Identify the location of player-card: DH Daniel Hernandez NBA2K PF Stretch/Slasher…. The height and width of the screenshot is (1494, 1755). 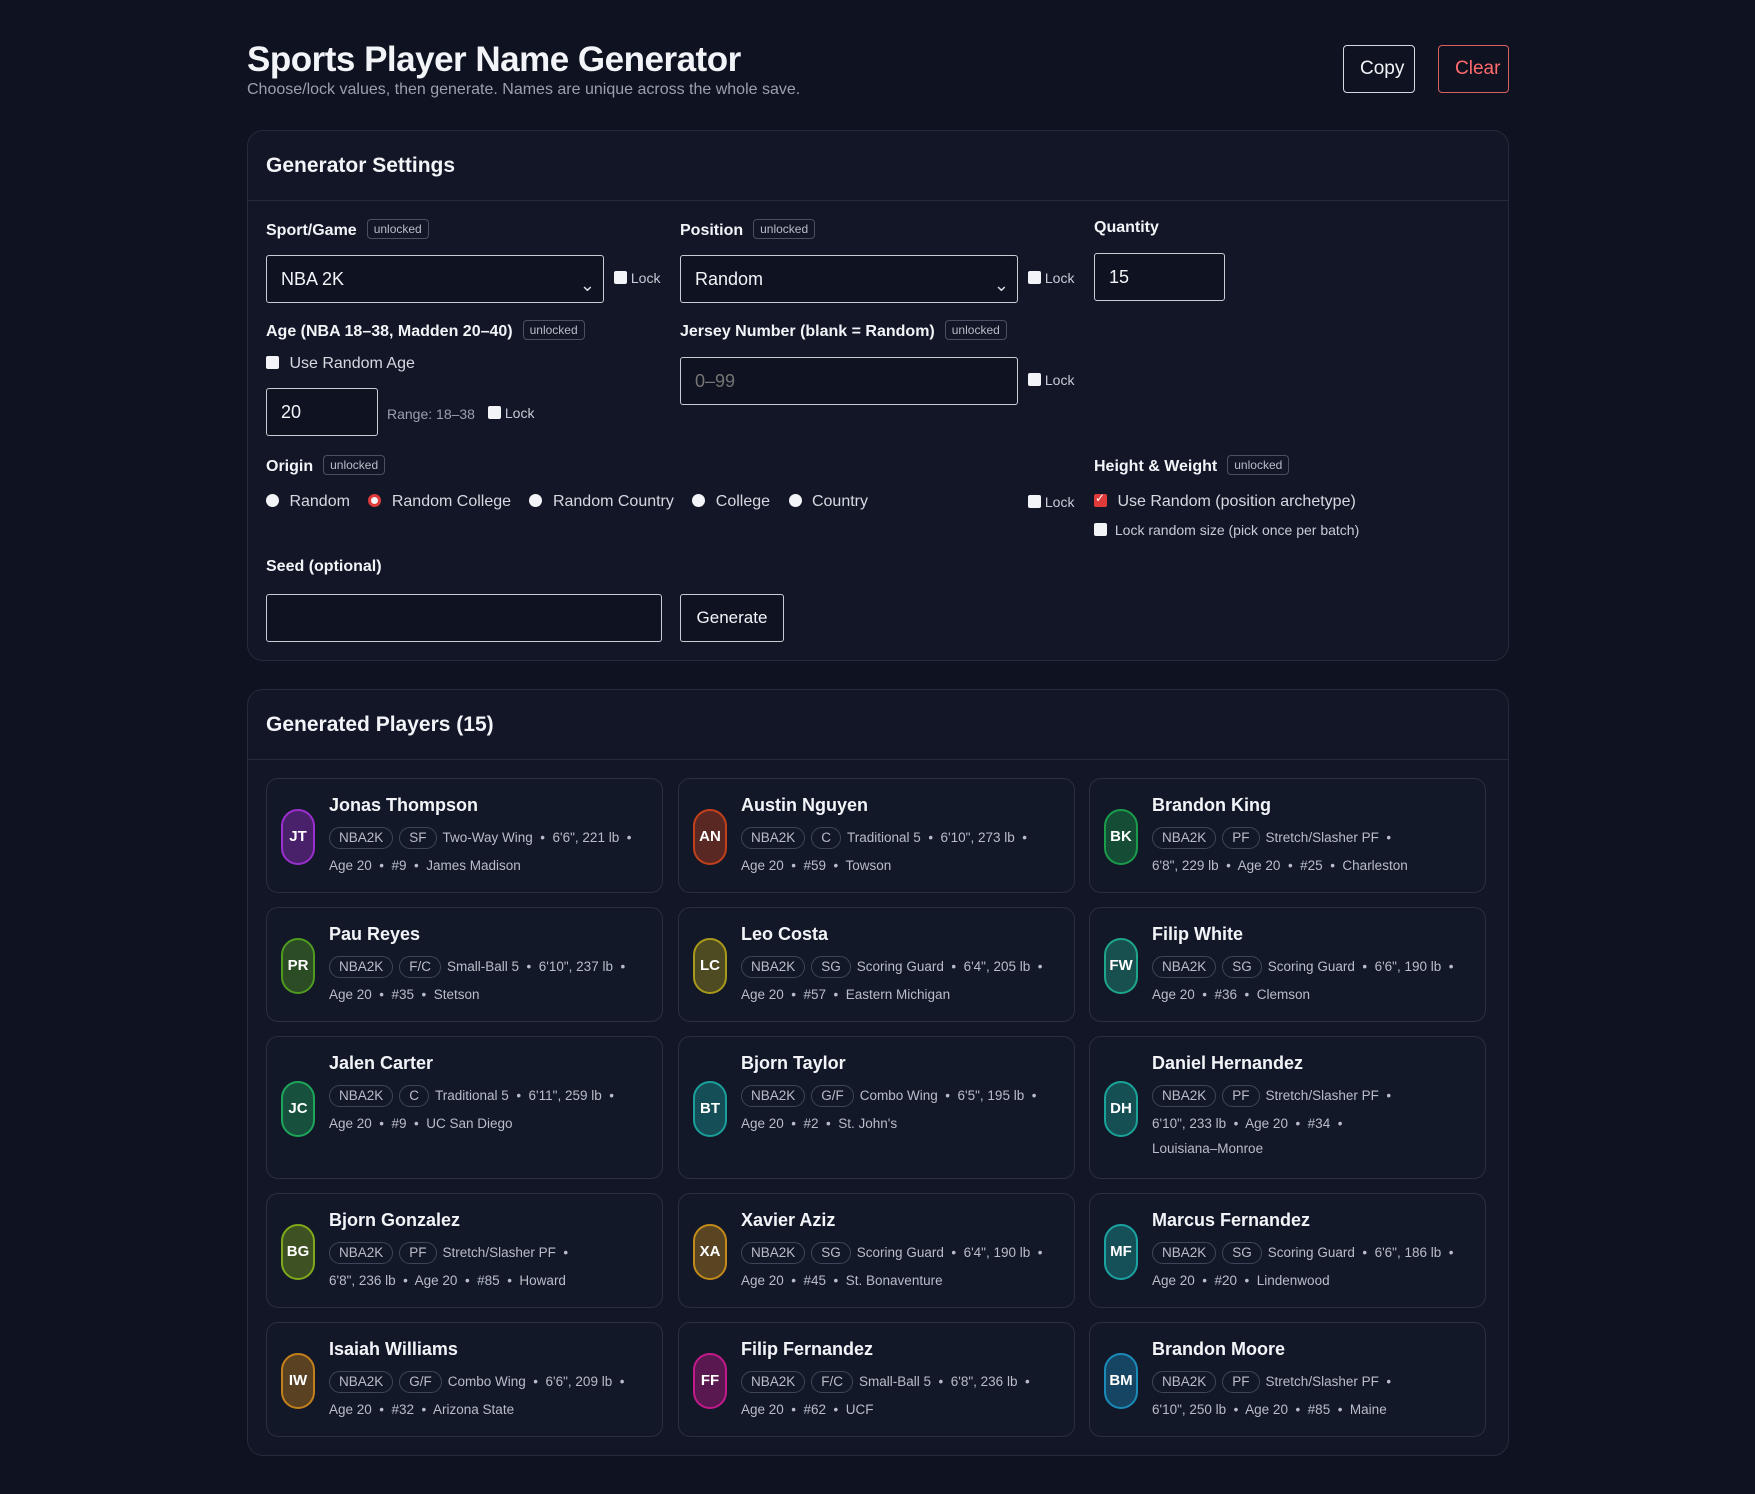
(1287, 1107).